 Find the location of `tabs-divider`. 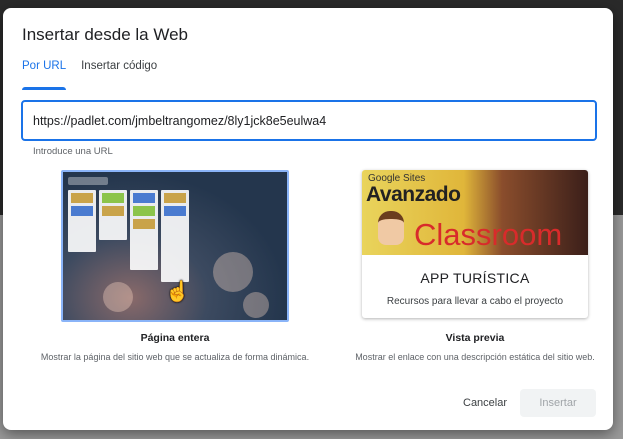

tabs-divider is located at coordinates (308, 90).